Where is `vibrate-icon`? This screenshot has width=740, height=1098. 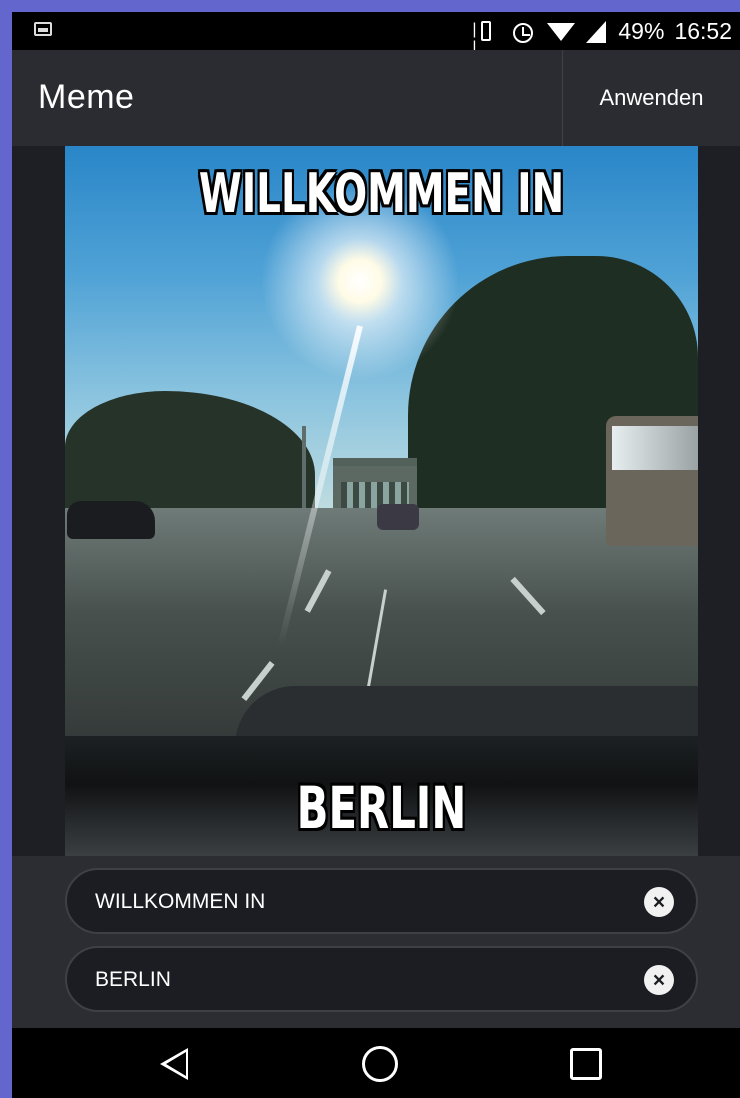 vibrate-icon is located at coordinates (486, 38).